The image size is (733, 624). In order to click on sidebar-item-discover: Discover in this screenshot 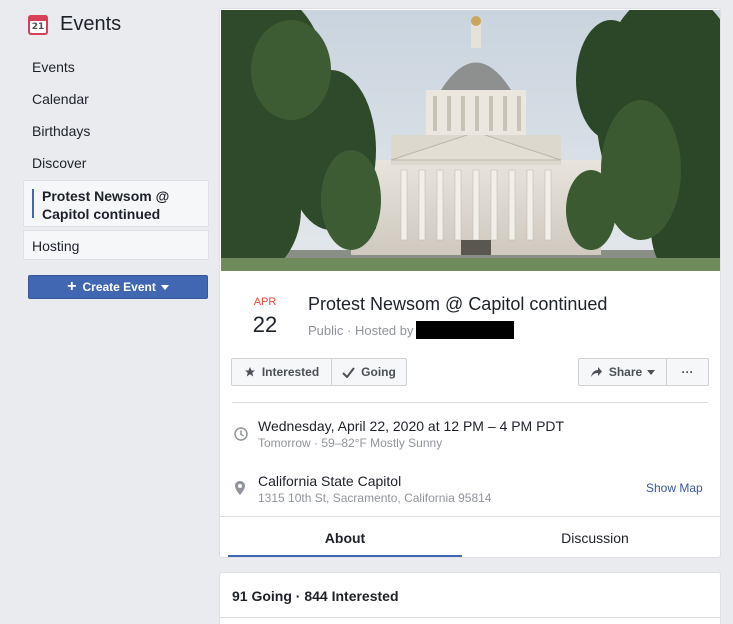, I will do `click(59, 163)`.